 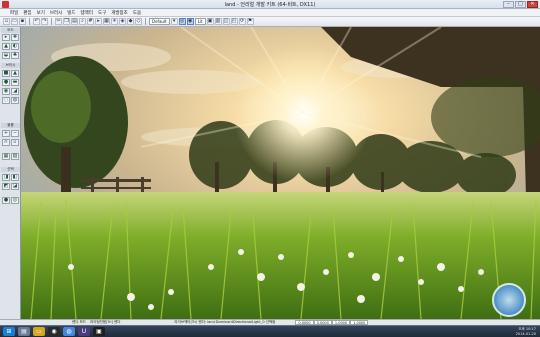 What do you see at coordinates (15, 37) in the screenshot?
I see `geometry-mode-icon: ✚` at bounding box center [15, 37].